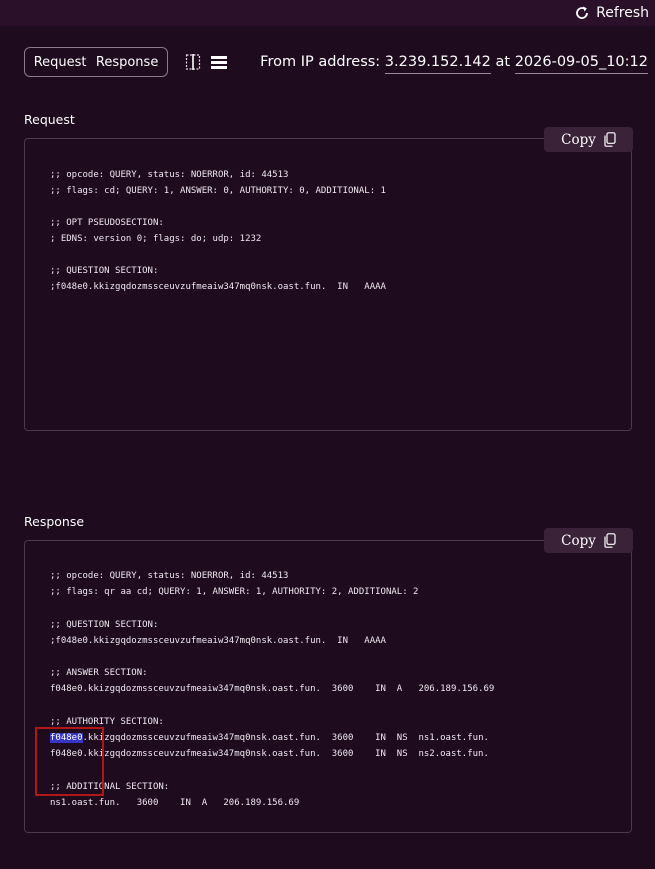 The height and width of the screenshot is (869, 655). Describe the element at coordinates (127, 62) in the screenshot. I see `toggle-response: Response` at that location.